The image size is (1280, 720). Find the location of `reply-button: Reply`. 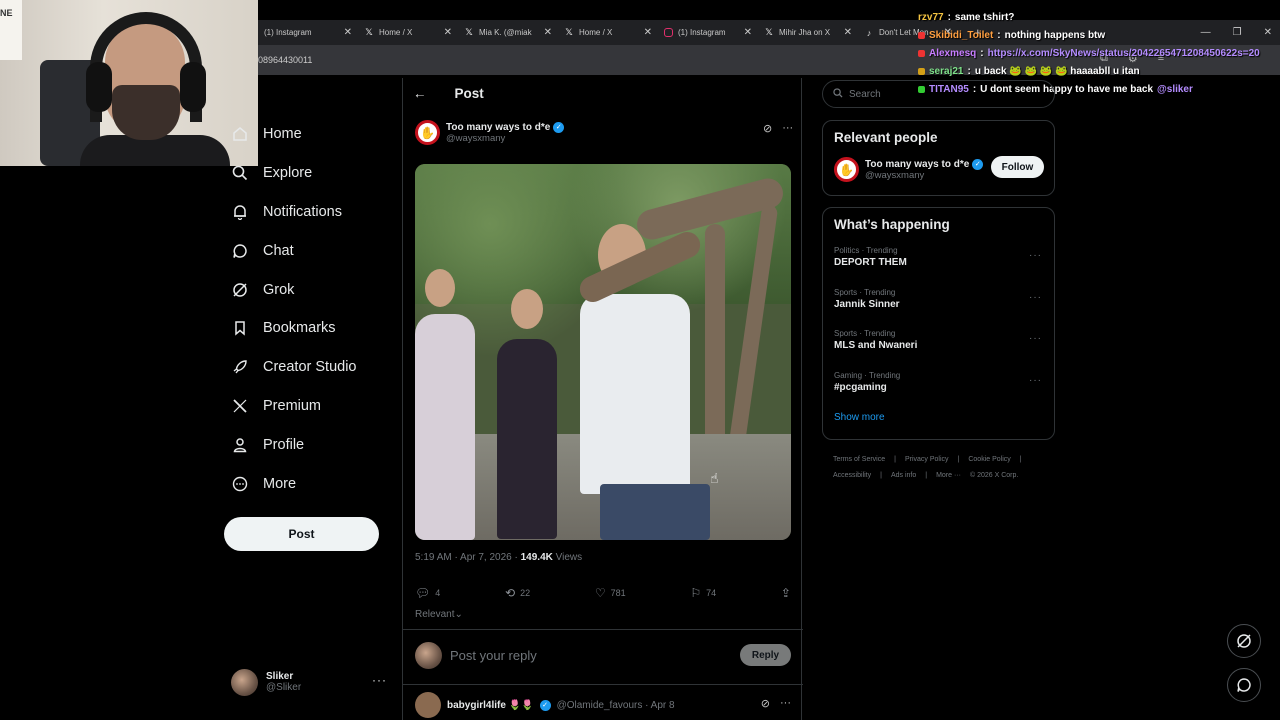

reply-button: Reply is located at coordinates (765, 655).